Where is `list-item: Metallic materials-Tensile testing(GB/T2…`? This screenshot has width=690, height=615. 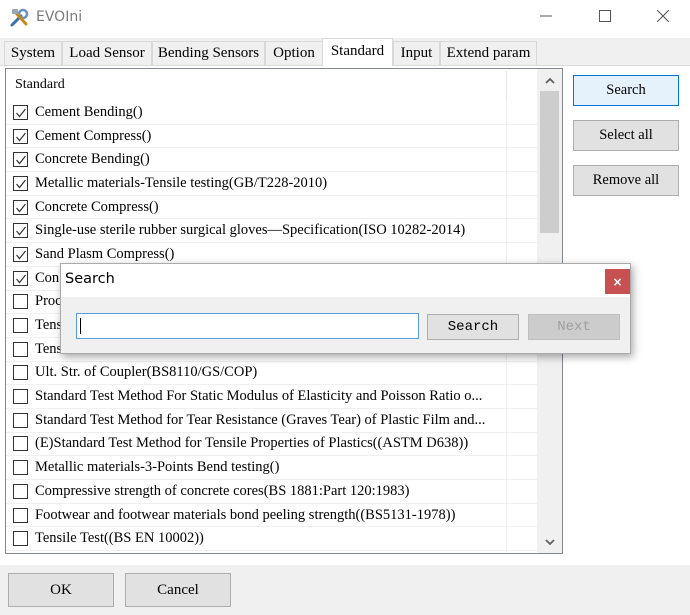 list-item: Metallic materials-Tensile testing(GB/T2… is located at coordinates (271, 184).